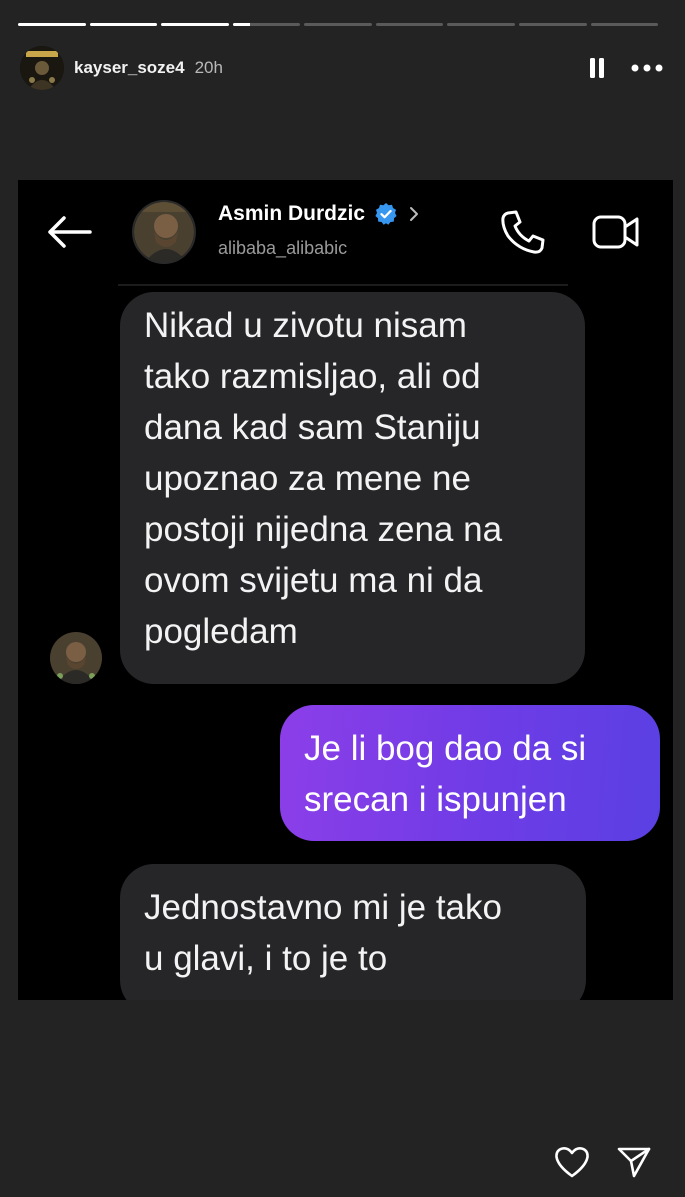 Image resolution: width=685 pixels, height=1197 pixels. Describe the element at coordinates (69, 232) in the screenshot. I see `back-arrow-icon` at that location.